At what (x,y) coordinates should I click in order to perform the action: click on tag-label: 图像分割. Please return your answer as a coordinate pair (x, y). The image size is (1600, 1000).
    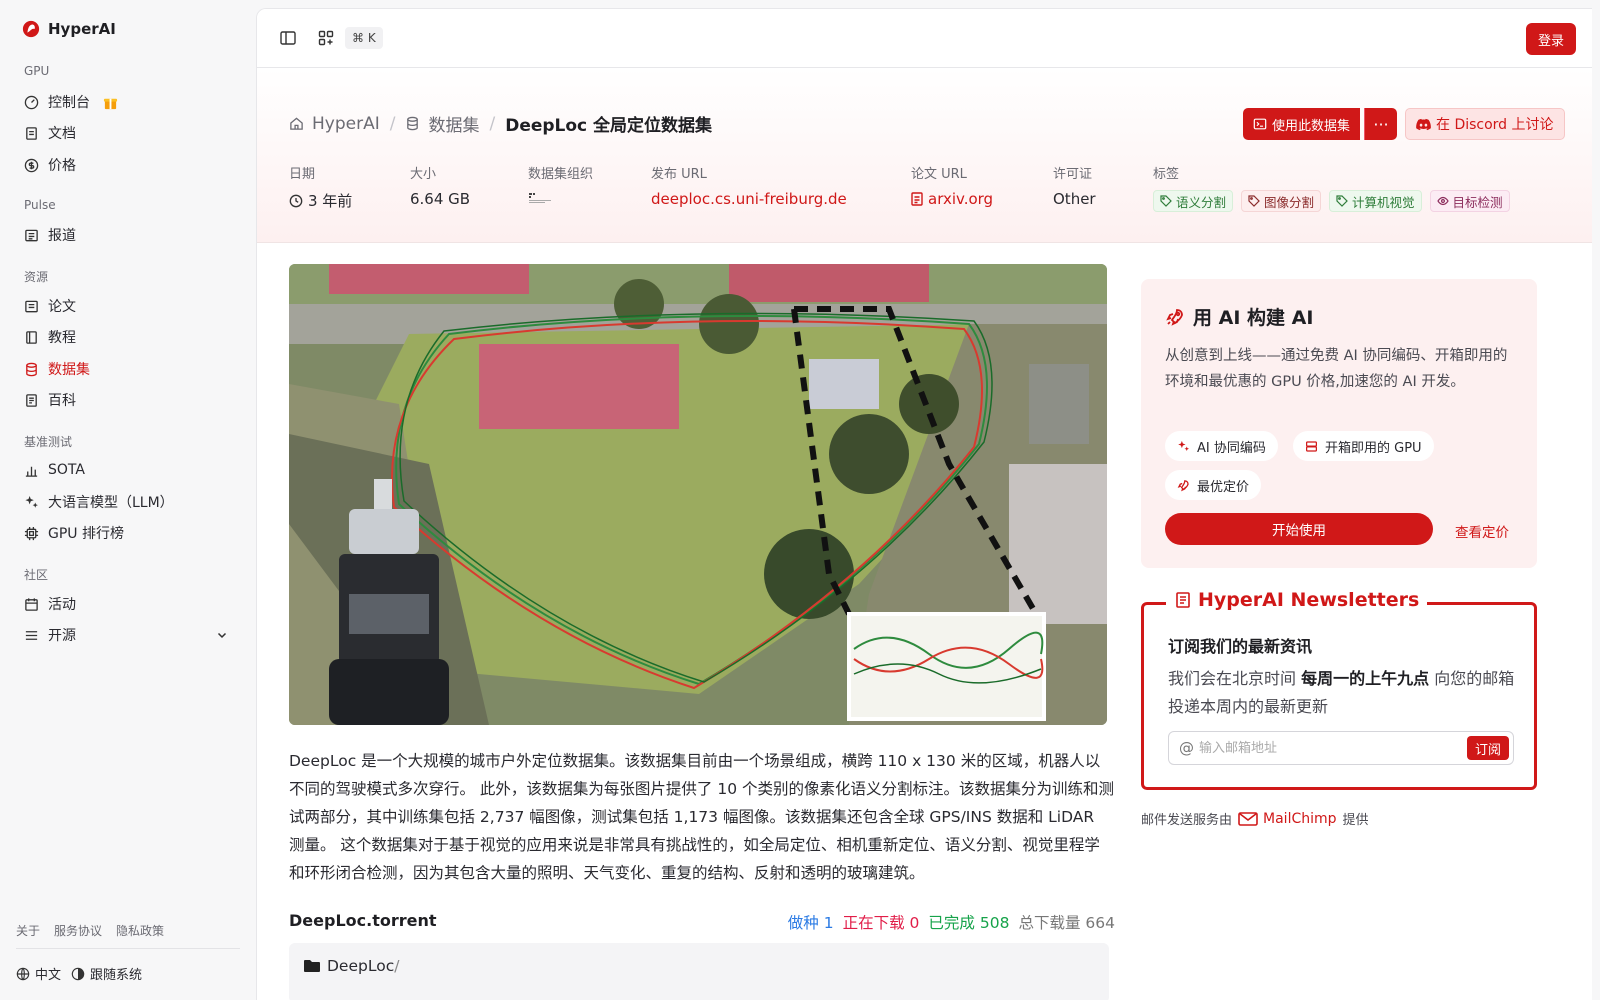
    Looking at the image, I should click on (1289, 202).